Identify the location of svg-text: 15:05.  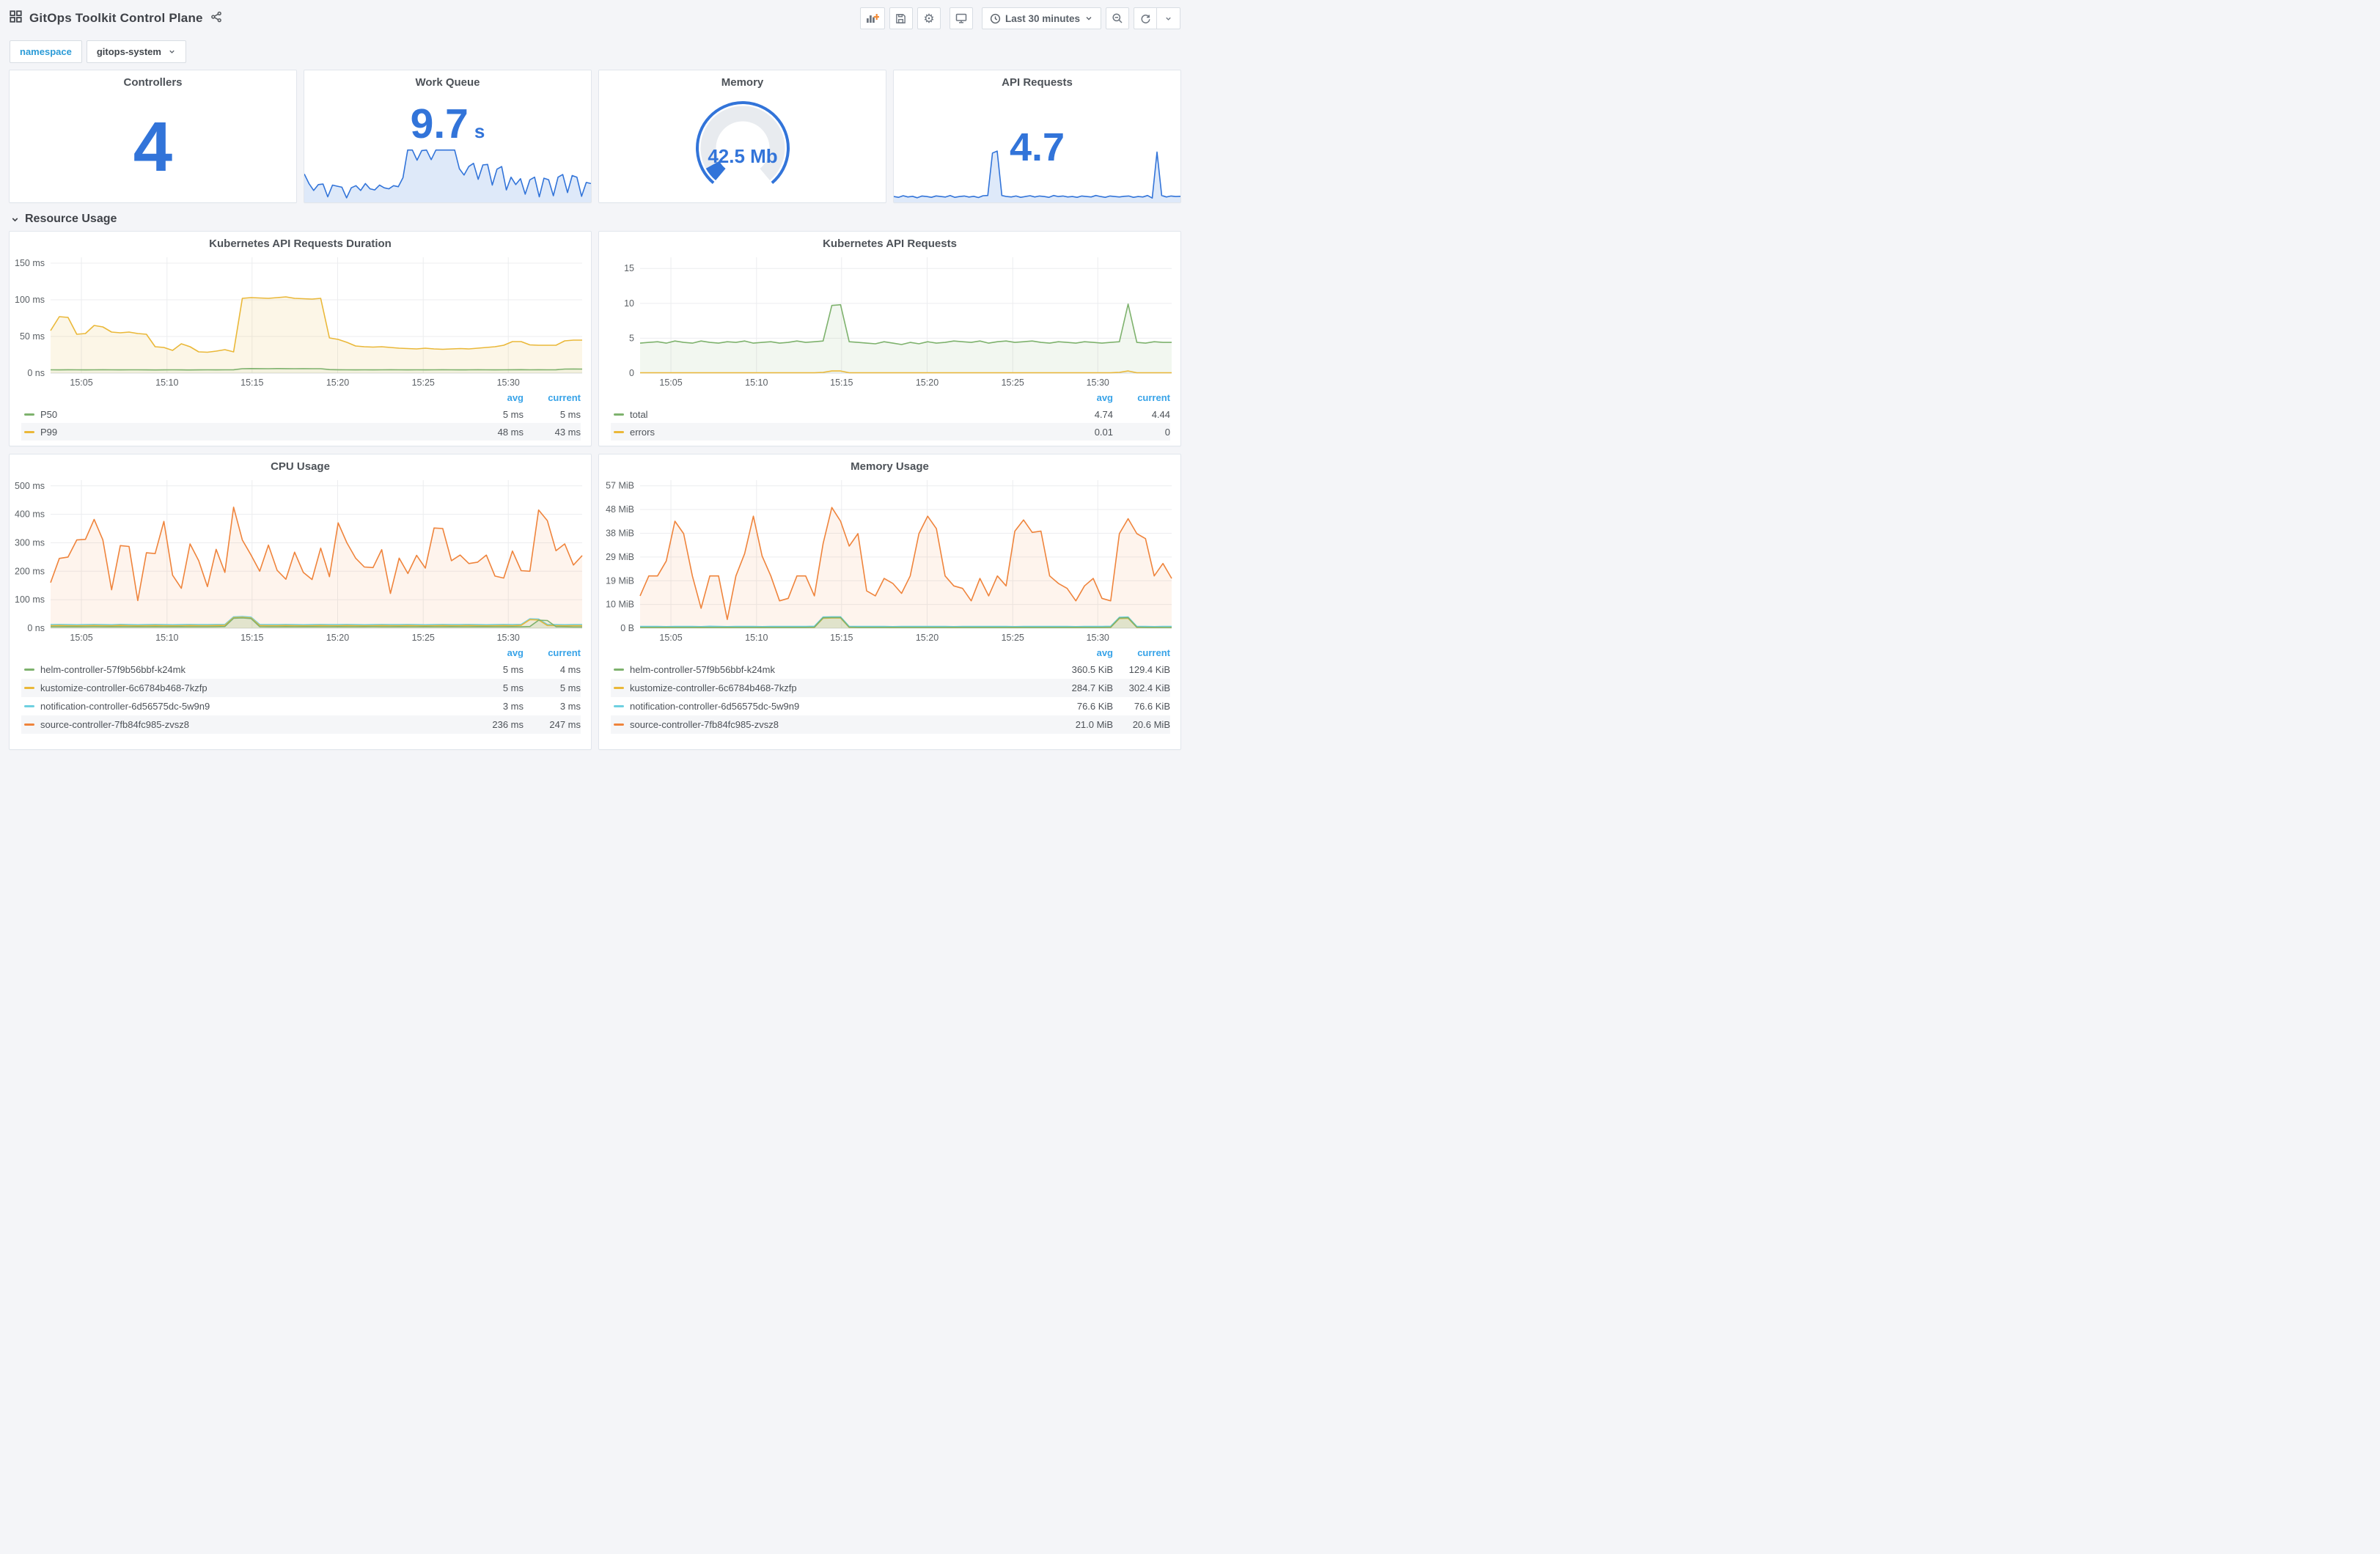
(670, 383).